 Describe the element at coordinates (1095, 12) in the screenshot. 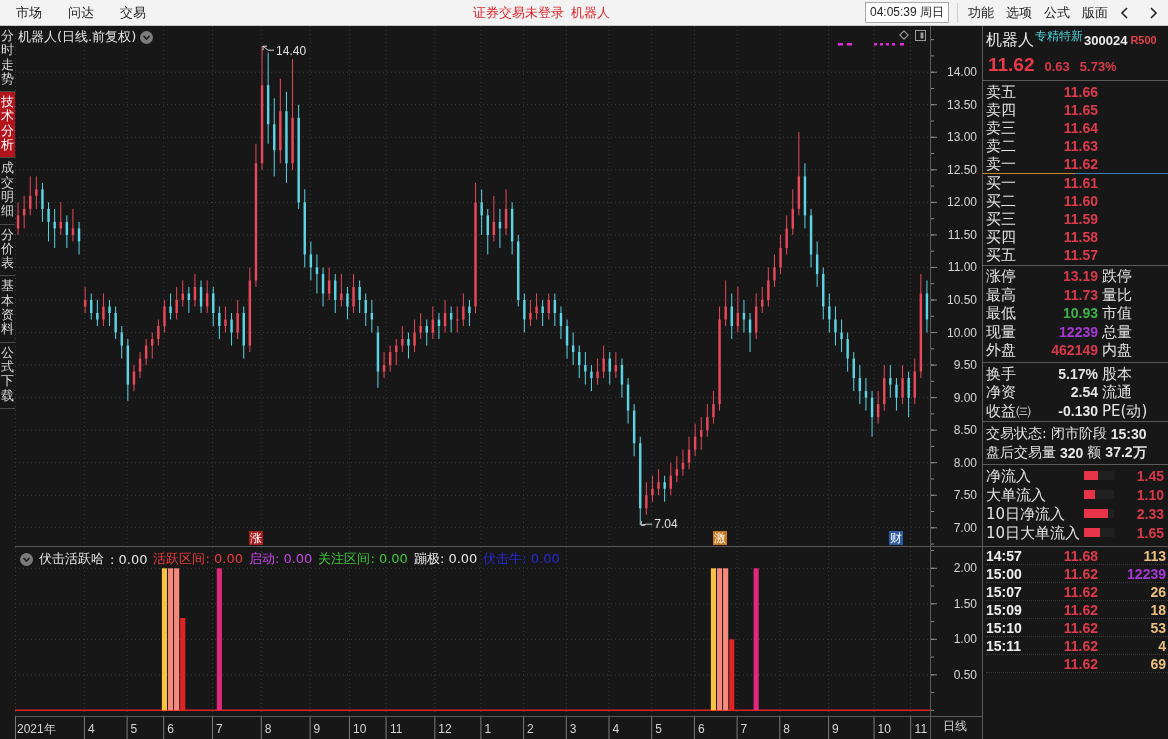

I see `toolbar-menu-item: 版面` at that location.